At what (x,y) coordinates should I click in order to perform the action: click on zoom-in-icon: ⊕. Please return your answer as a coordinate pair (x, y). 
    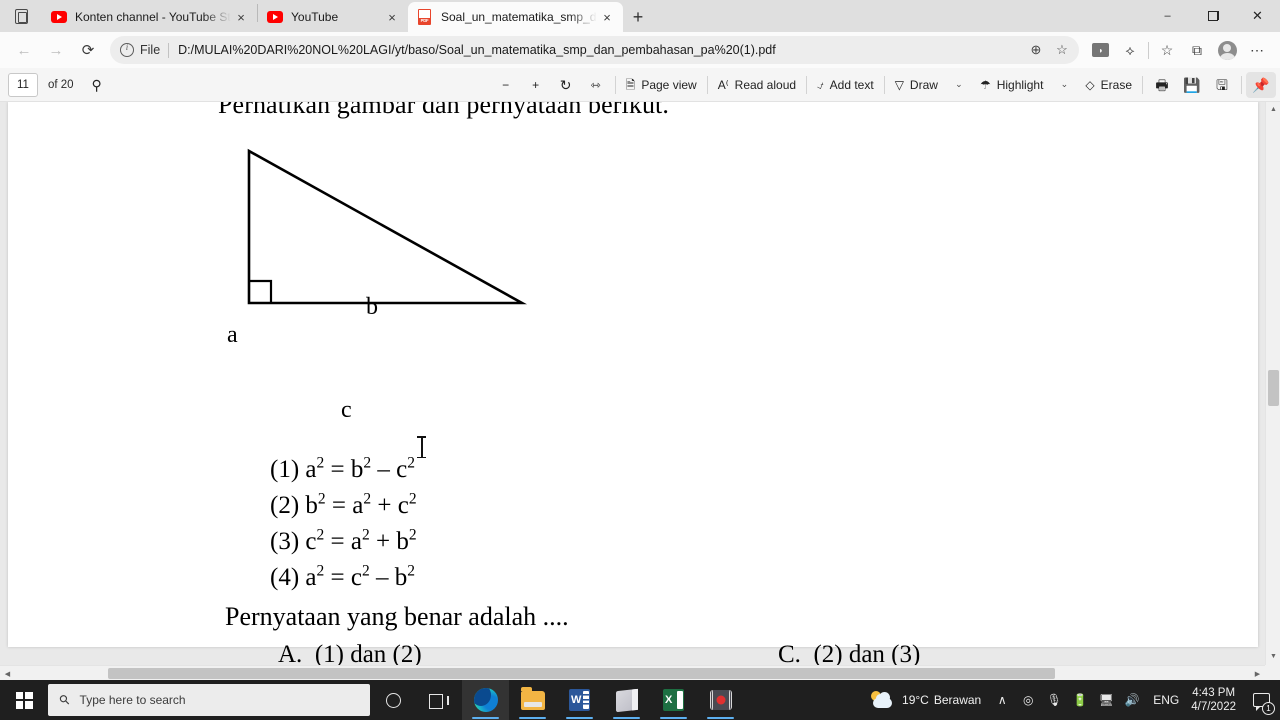
    Looking at the image, I should click on (1036, 50).